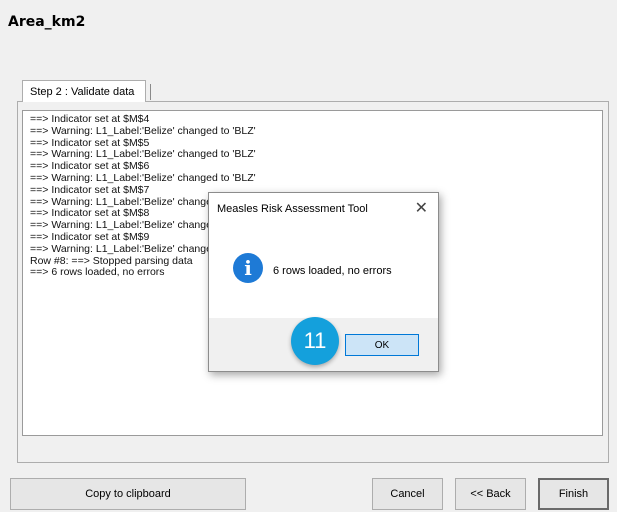 The width and height of the screenshot is (617, 512). What do you see at coordinates (421, 208) in the screenshot?
I see `close-icon: ✕` at bounding box center [421, 208].